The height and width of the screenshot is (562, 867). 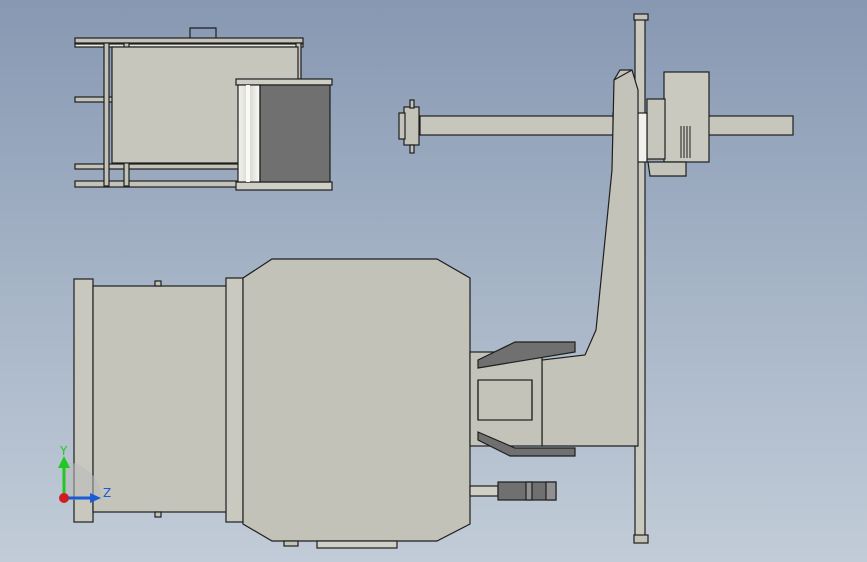 What do you see at coordinates (295, 133) in the screenshot?
I see `roller-dark-housing` at bounding box center [295, 133].